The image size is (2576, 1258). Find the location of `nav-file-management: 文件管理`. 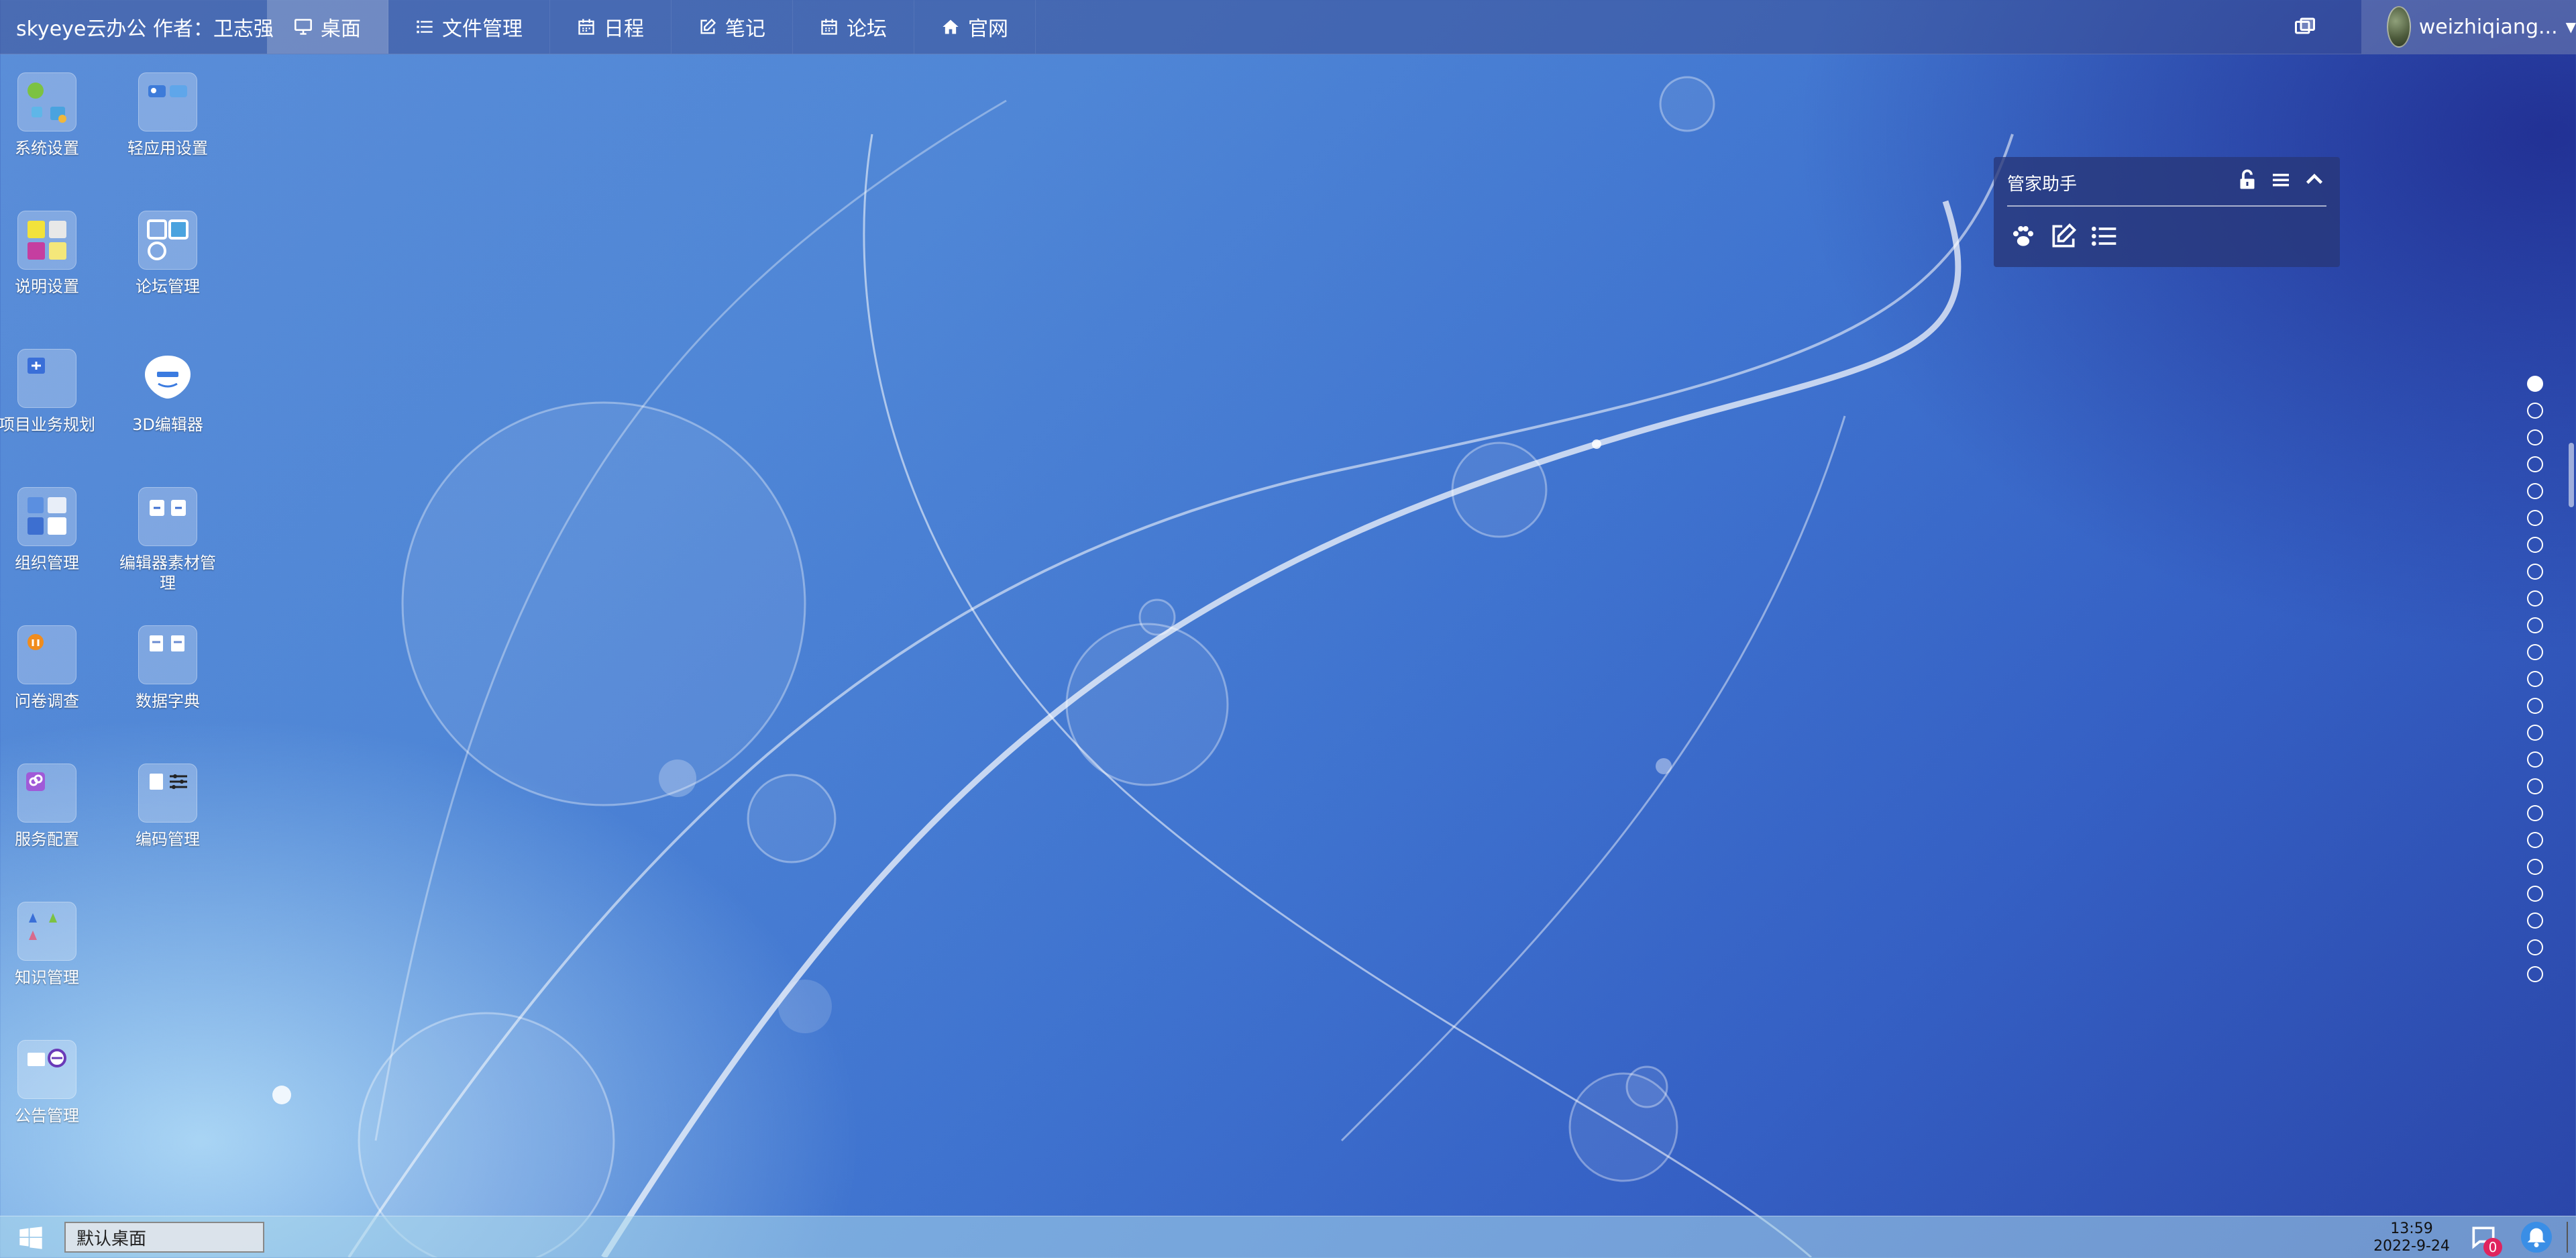

nav-file-management: 文件管理 is located at coordinates (469, 27).